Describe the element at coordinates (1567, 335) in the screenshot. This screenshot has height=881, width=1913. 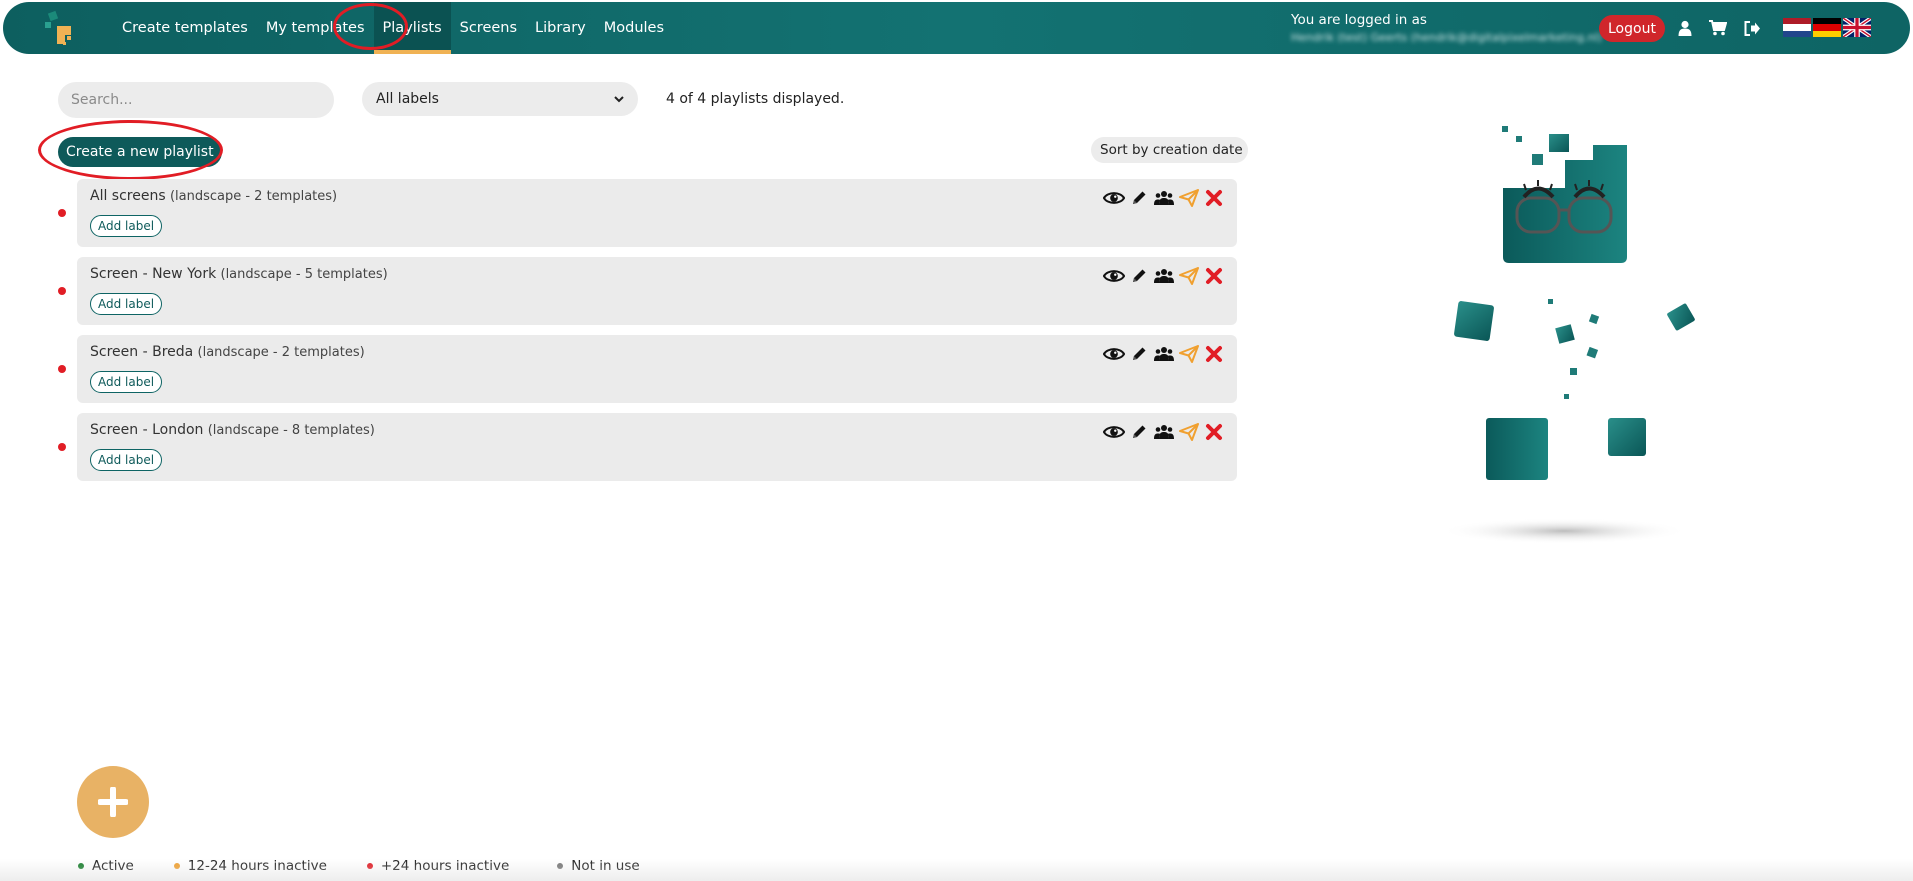
I see `robot-illustration` at that location.